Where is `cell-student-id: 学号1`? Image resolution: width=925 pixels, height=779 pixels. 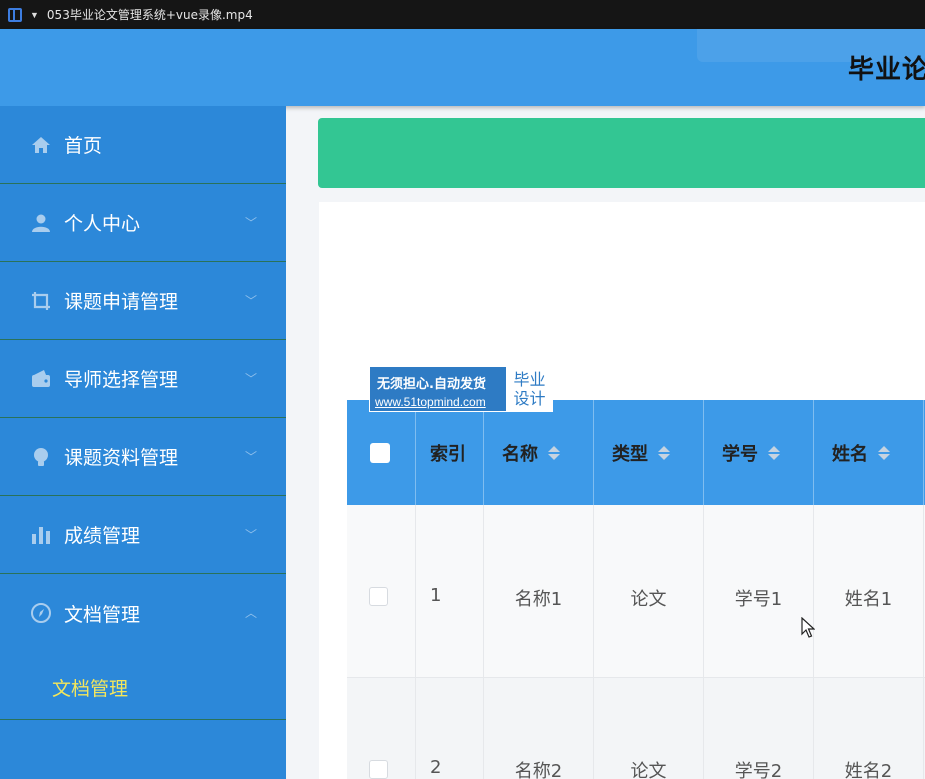 cell-student-id: 学号1 is located at coordinates (759, 591).